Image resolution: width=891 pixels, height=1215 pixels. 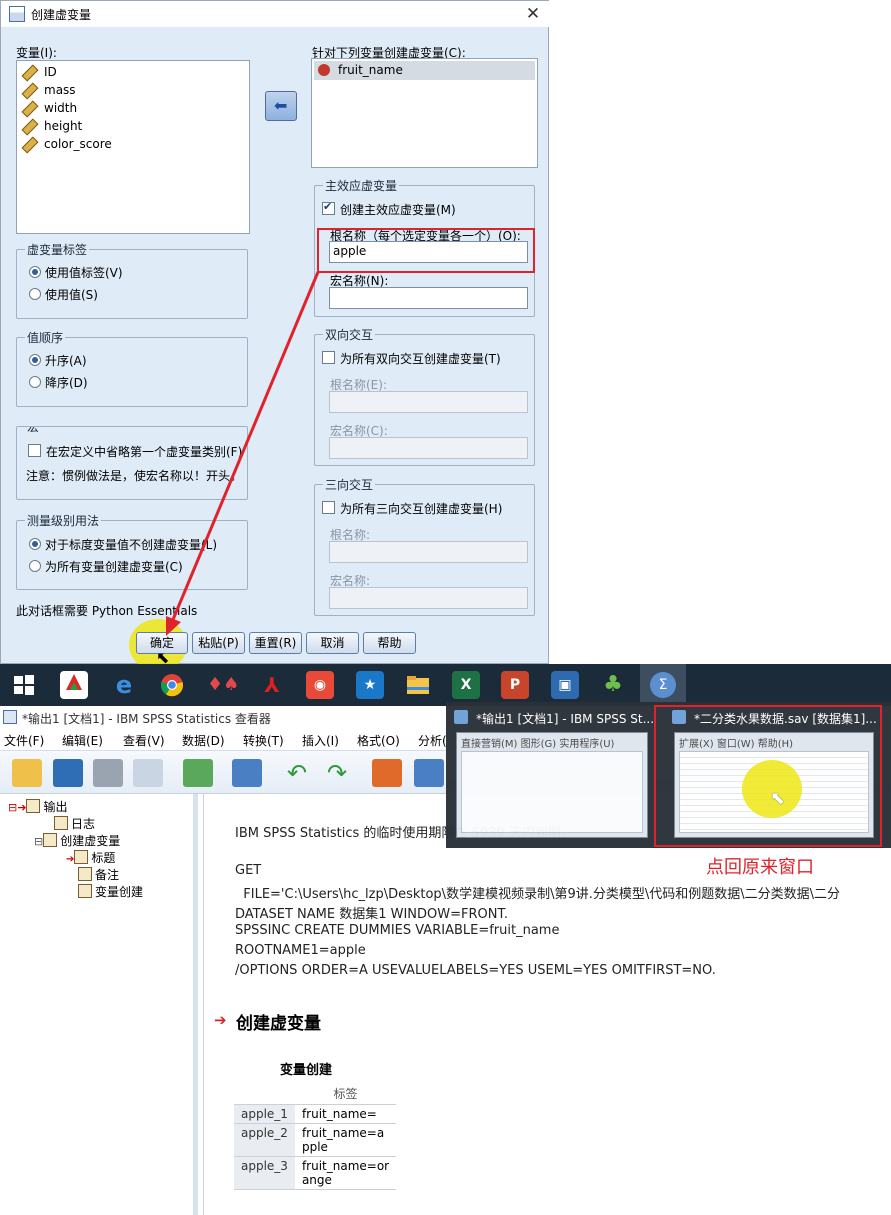 What do you see at coordinates (58, 382) in the screenshot?
I see `descending-radio: 降序(D)` at bounding box center [58, 382].